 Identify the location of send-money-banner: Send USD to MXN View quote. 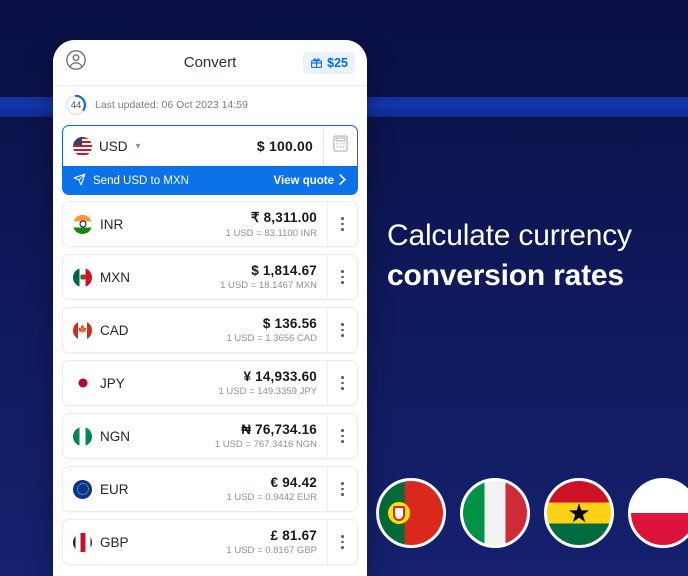
(210, 181).